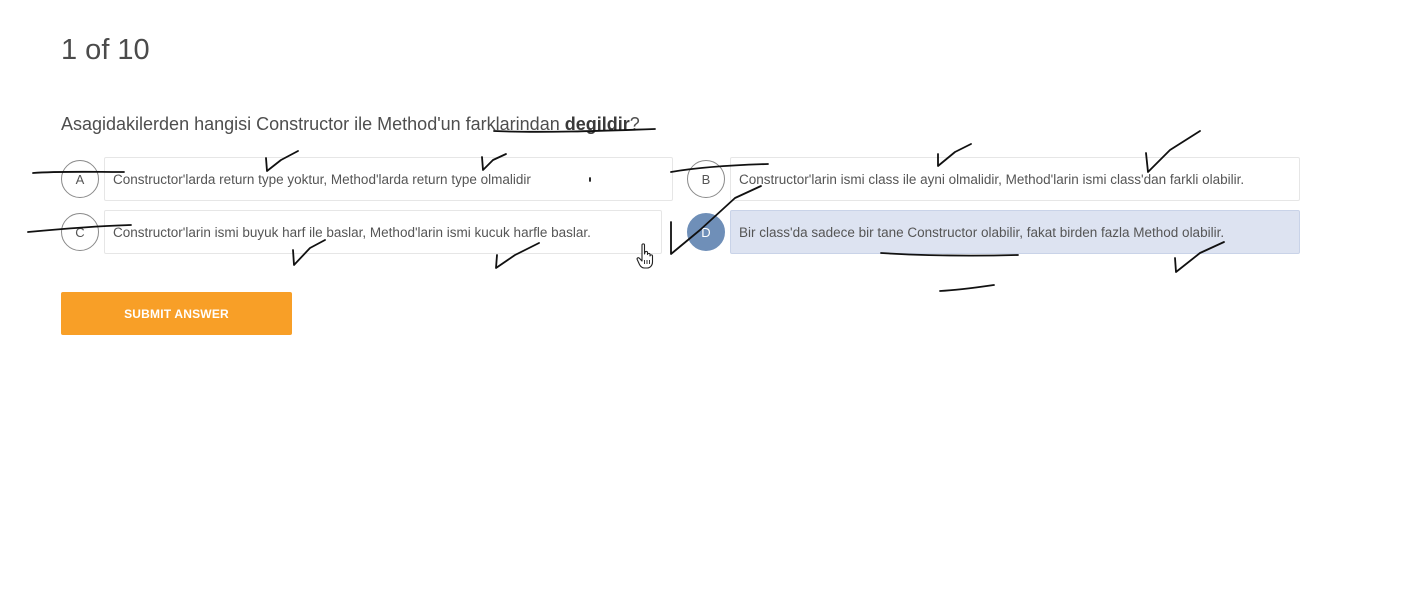  What do you see at coordinates (176, 313) in the screenshot?
I see `submit-answer-button: SUBMIT ANSWER` at bounding box center [176, 313].